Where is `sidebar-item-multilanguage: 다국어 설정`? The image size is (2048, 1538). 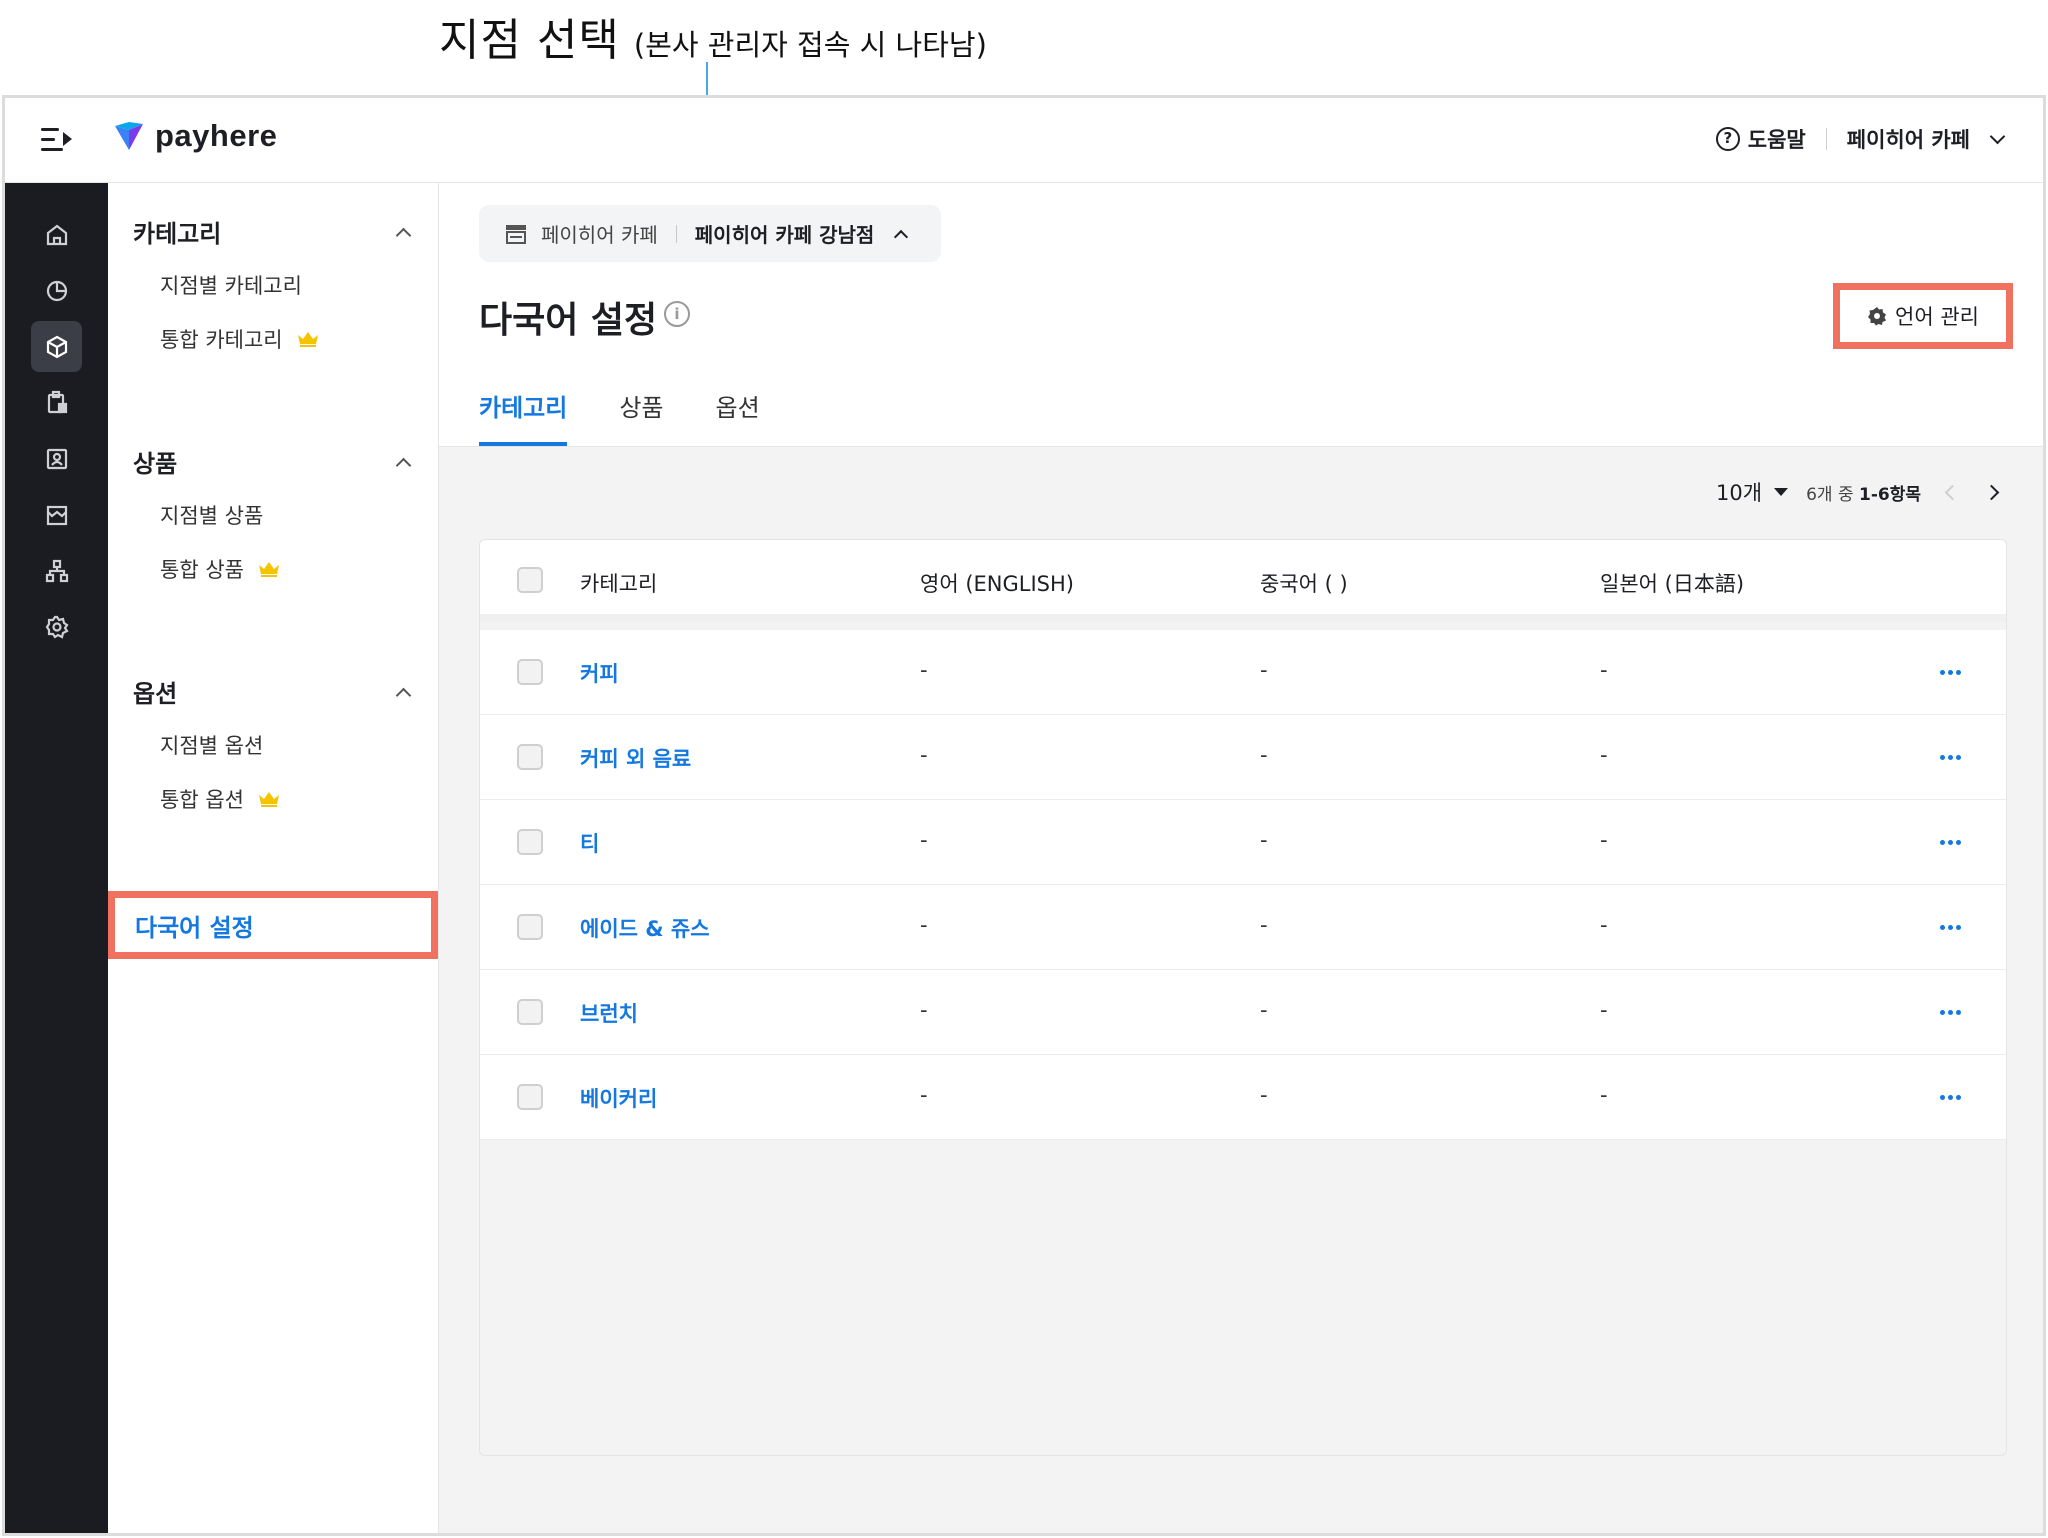
sidebar-item-multilanguage: 다국어 설정 is located at coordinates (273, 925).